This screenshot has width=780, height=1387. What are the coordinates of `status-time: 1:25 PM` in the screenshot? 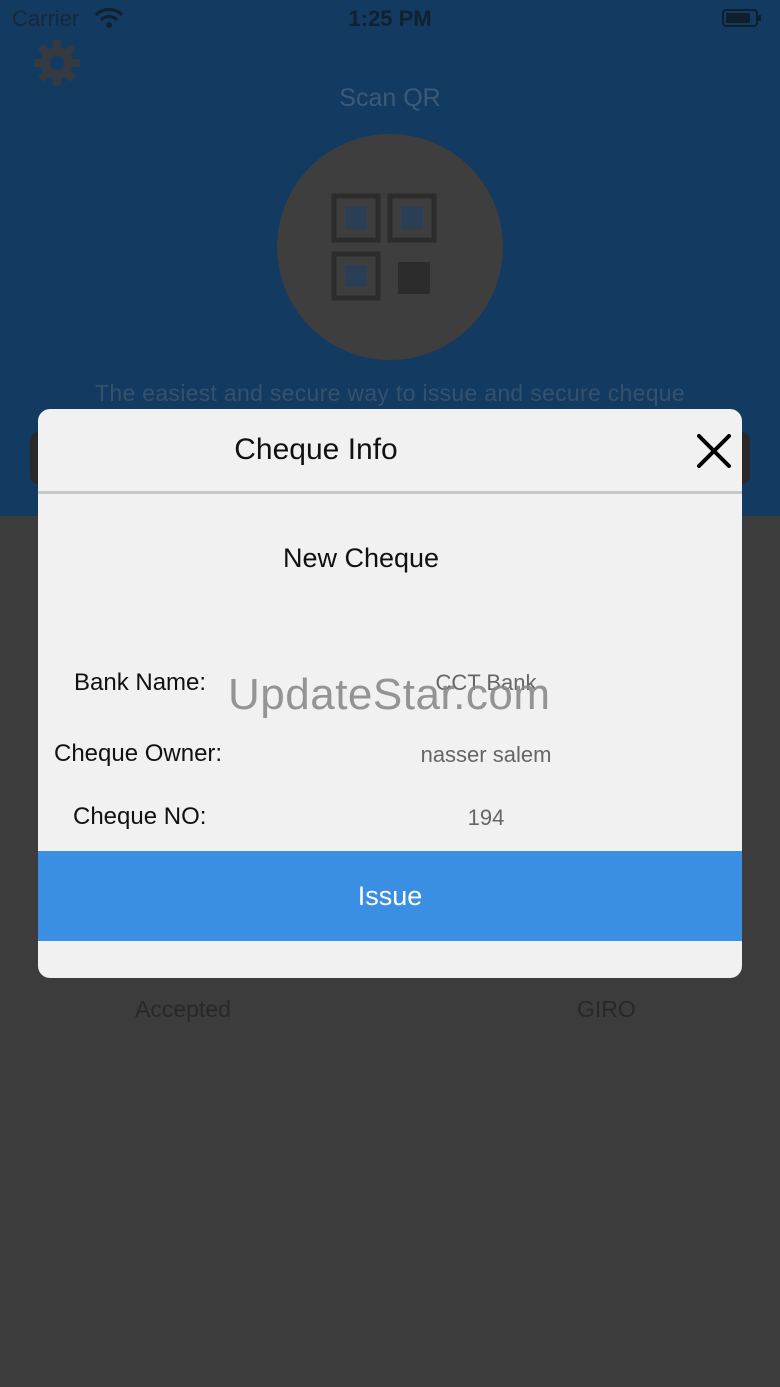 It's located at (390, 18).